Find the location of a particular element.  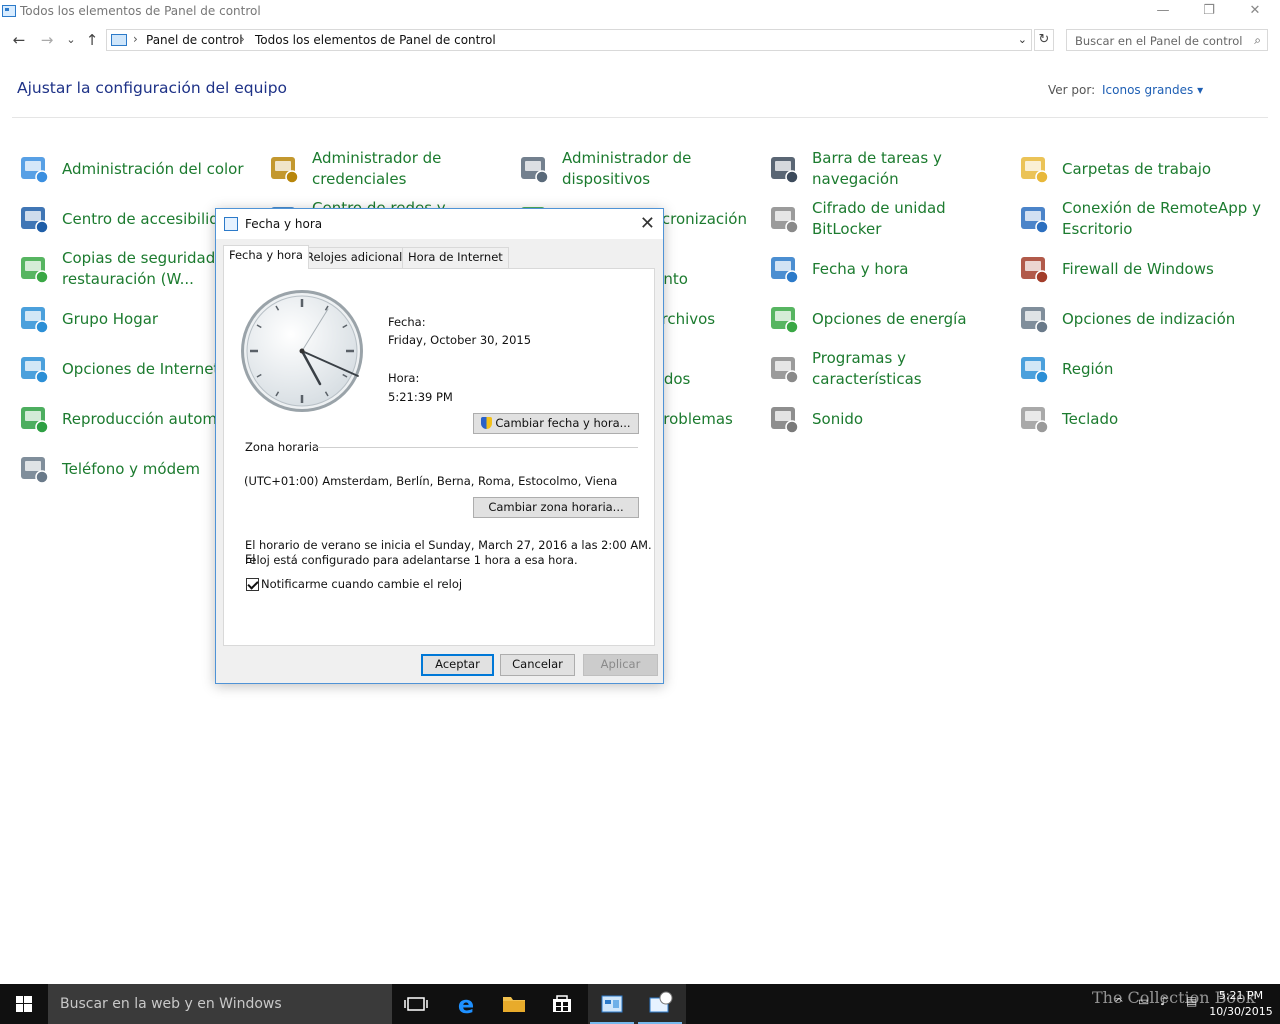

view-by-dropdown: Iconos grandes ▾ is located at coordinates (1152, 90).